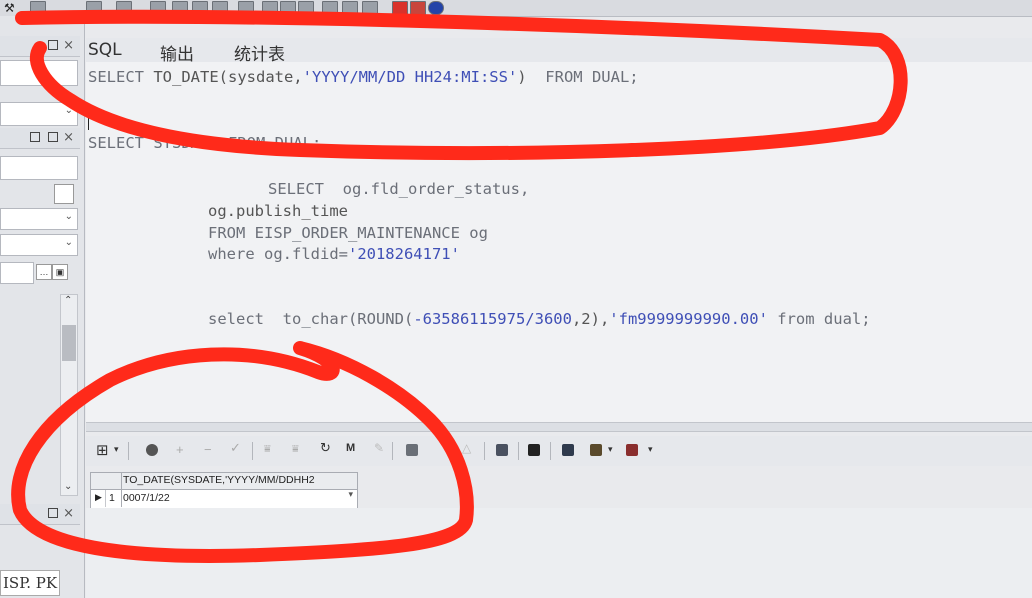  Describe the element at coordinates (60, 272) in the screenshot. I see `browse-icon: ▣` at that location.